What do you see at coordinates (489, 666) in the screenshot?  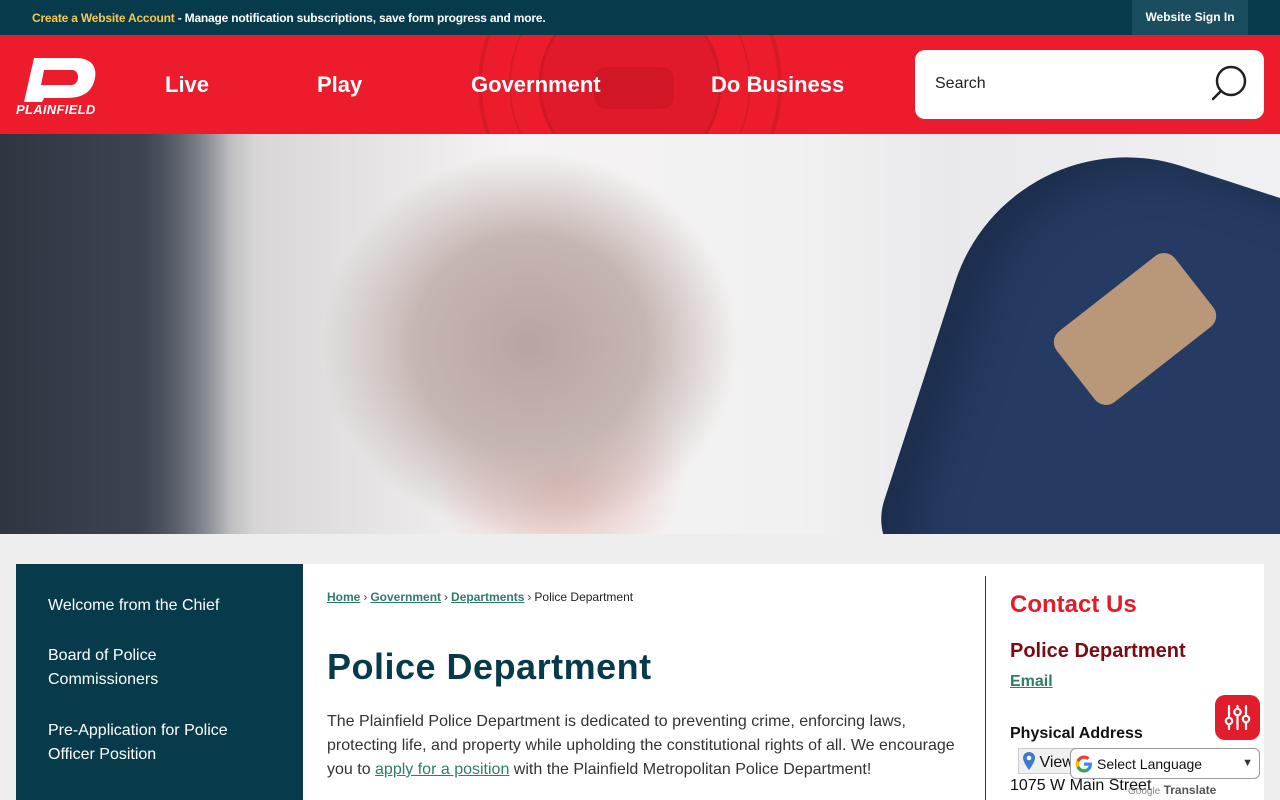 I see `page-title: Police Department` at bounding box center [489, 666].